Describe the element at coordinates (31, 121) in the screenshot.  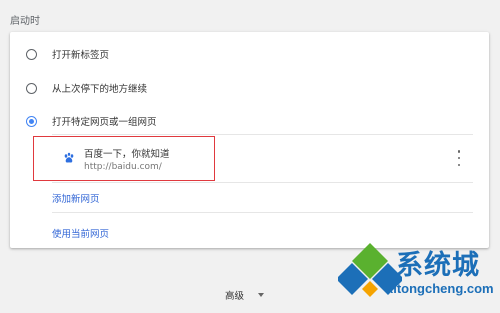
I see `radio-button-selected` at that location.